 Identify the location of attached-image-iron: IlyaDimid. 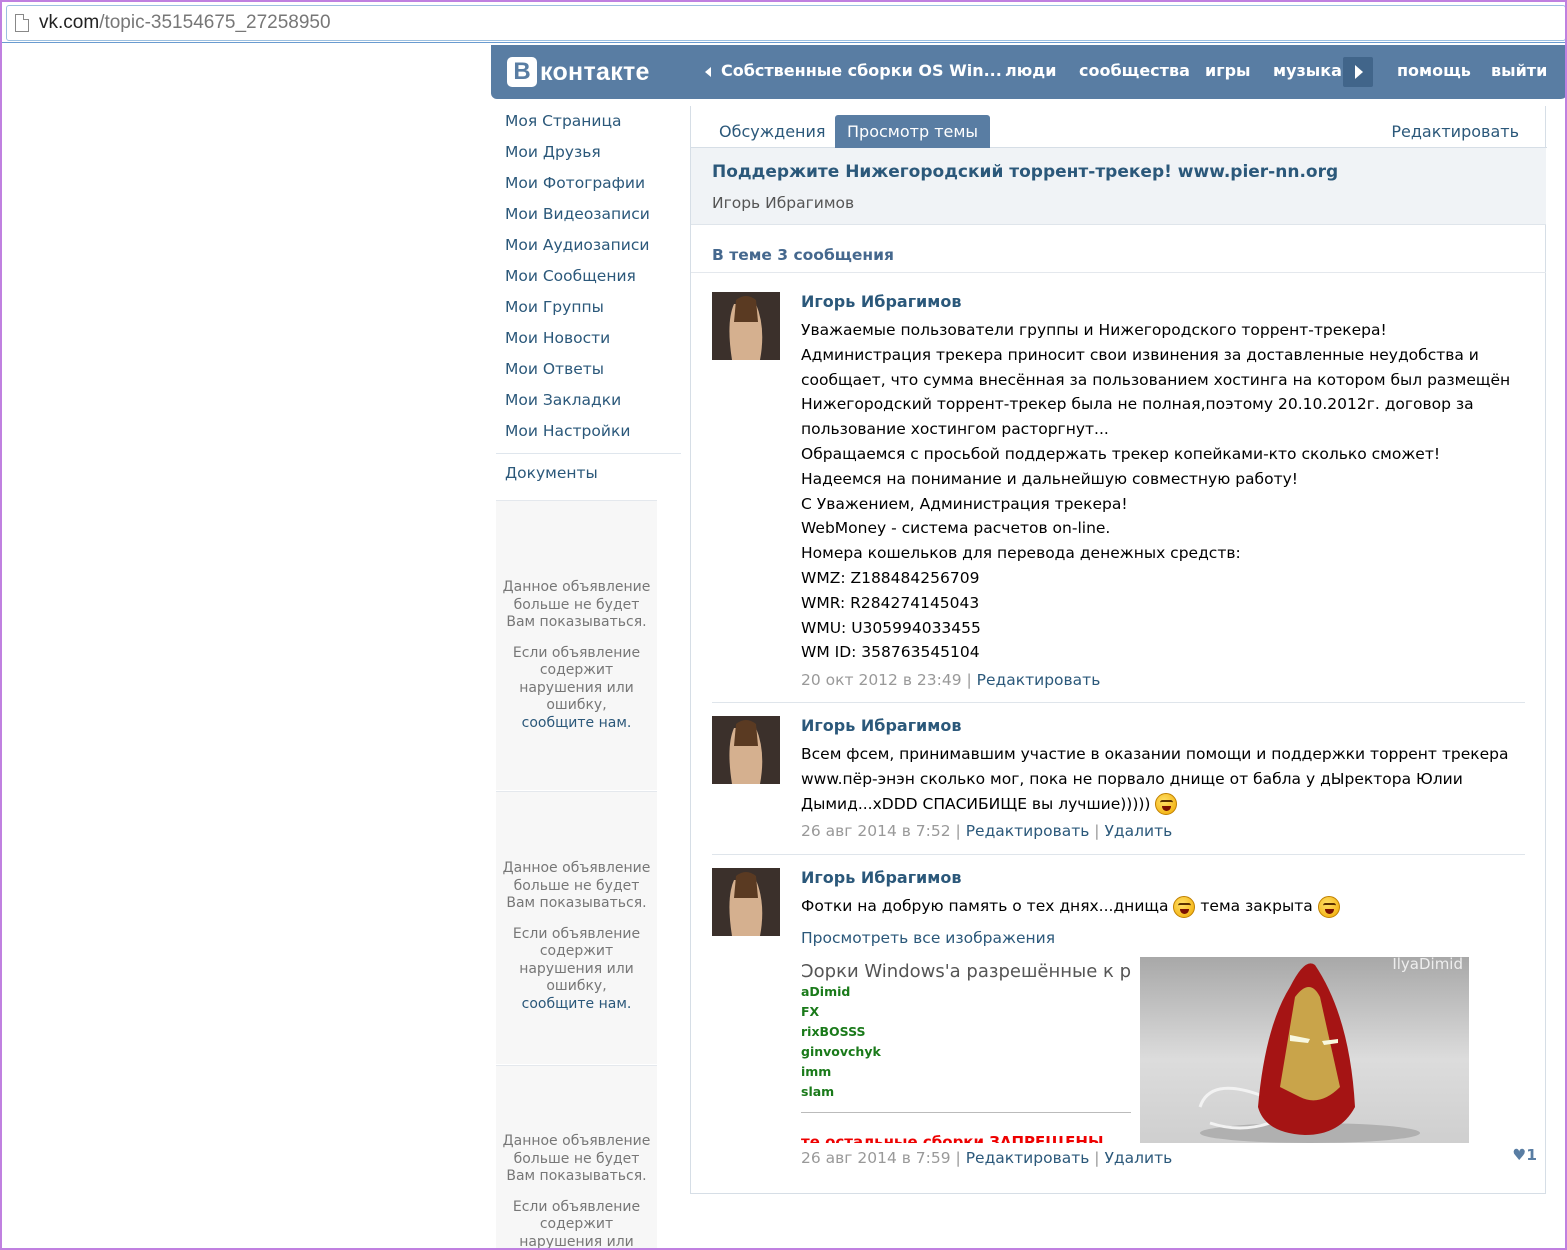
(1304, 1049).